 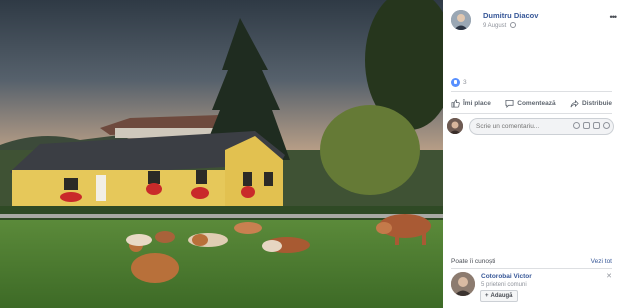 I want to click on post-actions: Îmi place Comentează Distribuie, so click(x=531, y=103).